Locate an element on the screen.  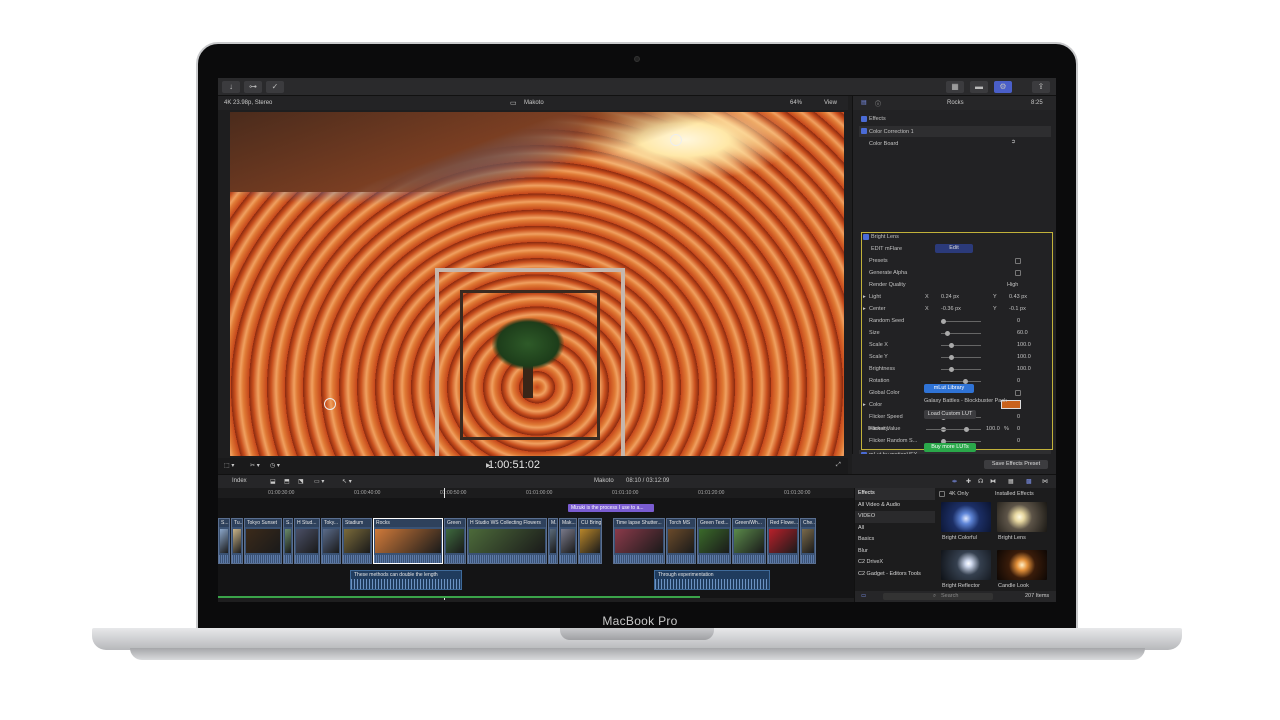
append-clip-icon: ⬔ is located at coordinates (301, 481).